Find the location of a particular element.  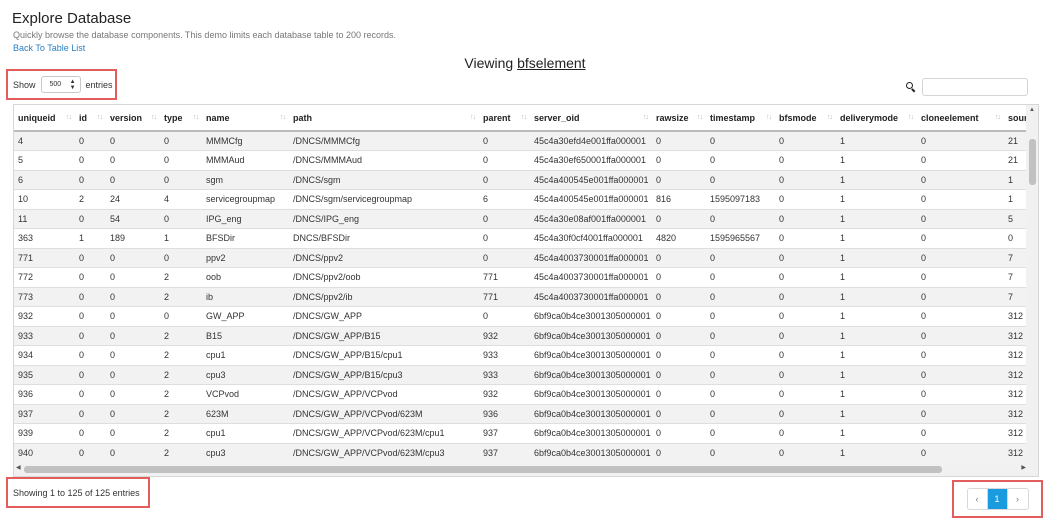

previous-page-button: ‹ is located at coordinates (977, 499).